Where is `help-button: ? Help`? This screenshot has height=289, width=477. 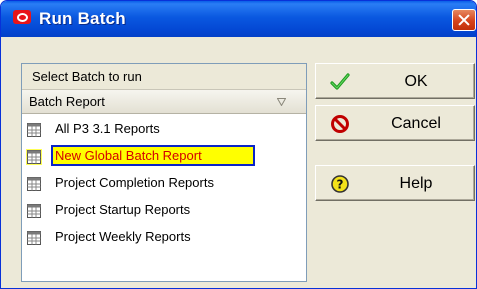 help-button: ? Help is located at coordinates (395, 183).